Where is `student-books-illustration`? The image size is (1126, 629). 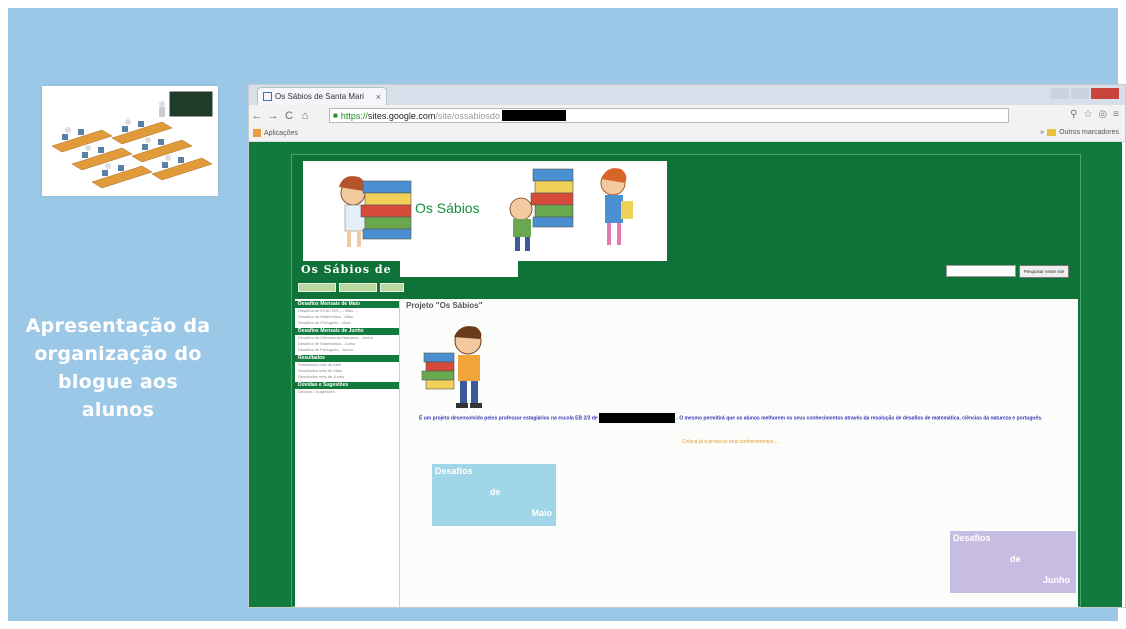 student-books-illustration is located at coordinates (462, 367).